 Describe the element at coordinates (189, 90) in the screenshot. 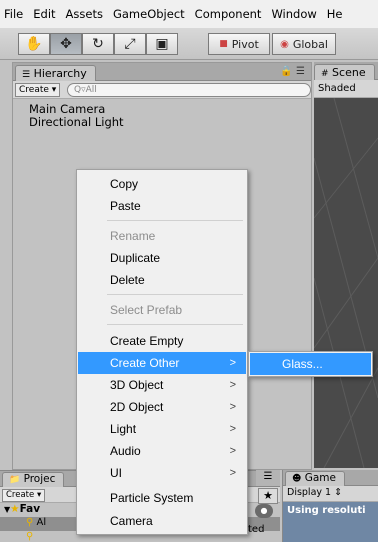

I see `hierarchy-search-input: Q▿All` at that location.